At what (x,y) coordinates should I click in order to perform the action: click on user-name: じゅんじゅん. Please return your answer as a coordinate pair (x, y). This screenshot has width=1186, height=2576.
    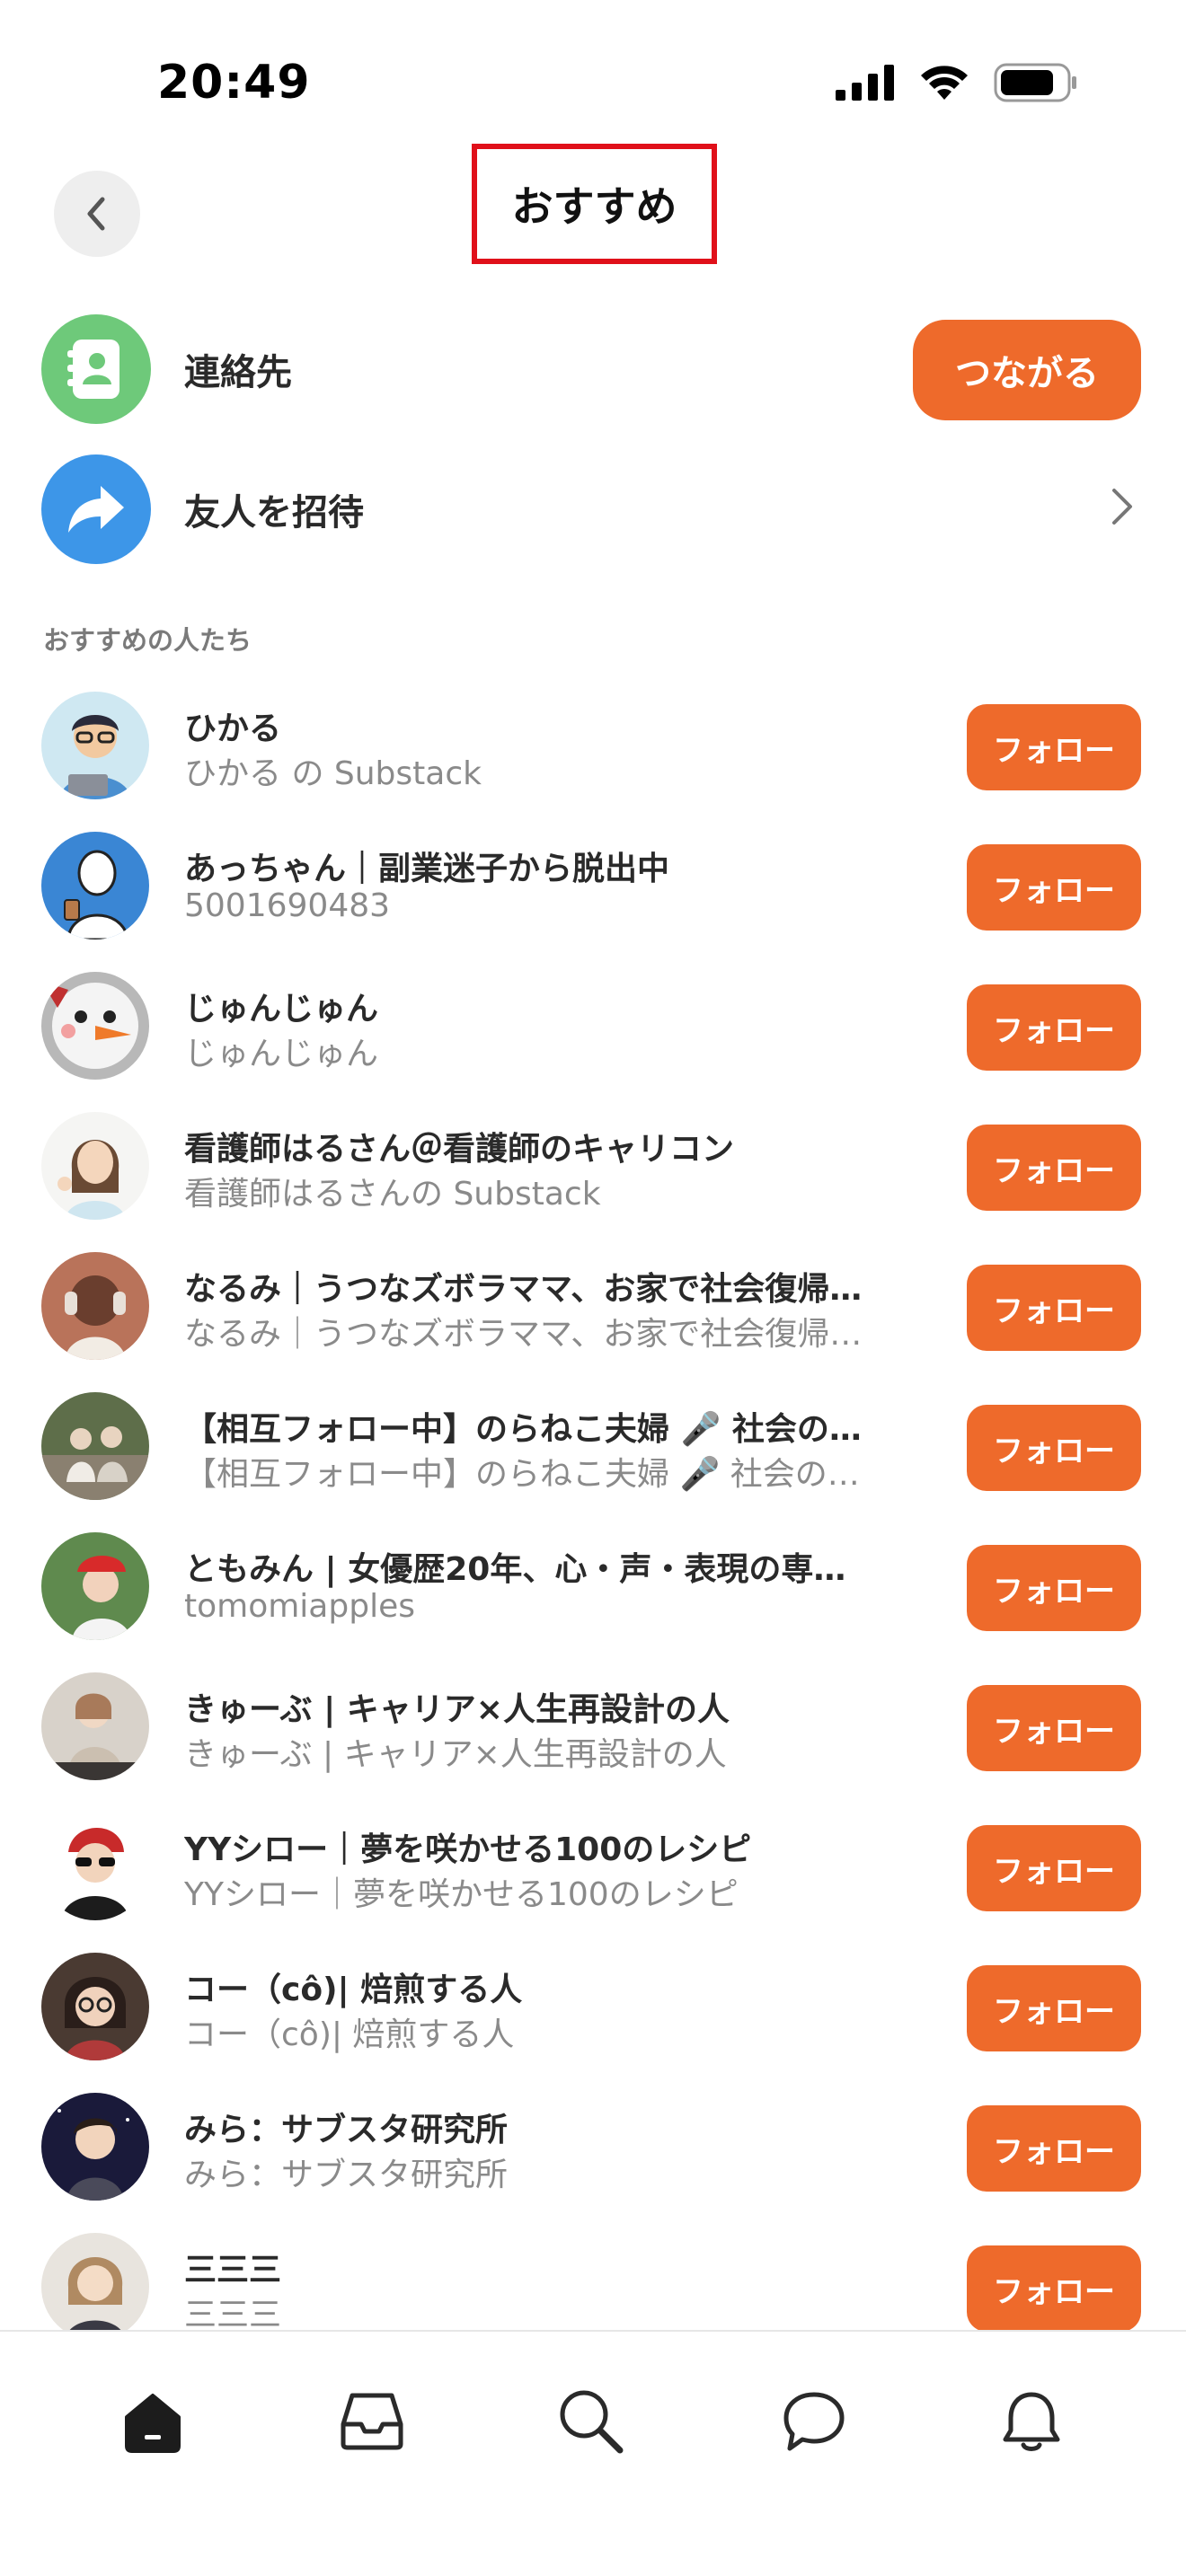
    Looking at the image, I should click on (281, 1009).